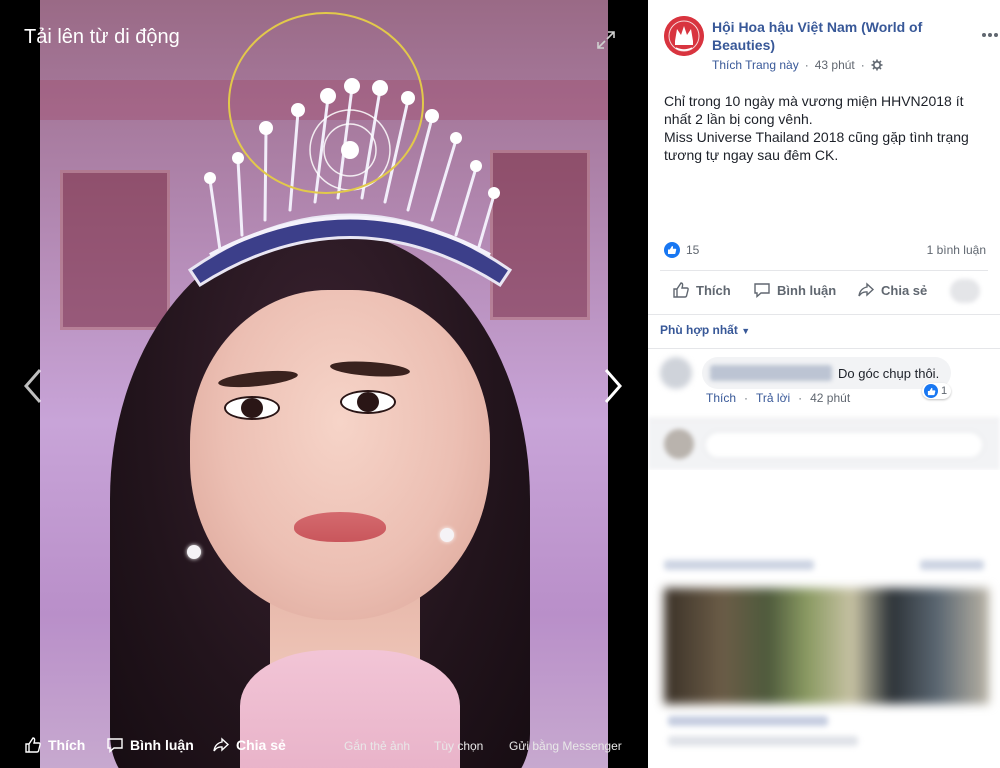 Image resolution: width=1000 pixels, height=768 pixels. I want to click on viewer-share-label: Chia sẻ, so click(261, 745).